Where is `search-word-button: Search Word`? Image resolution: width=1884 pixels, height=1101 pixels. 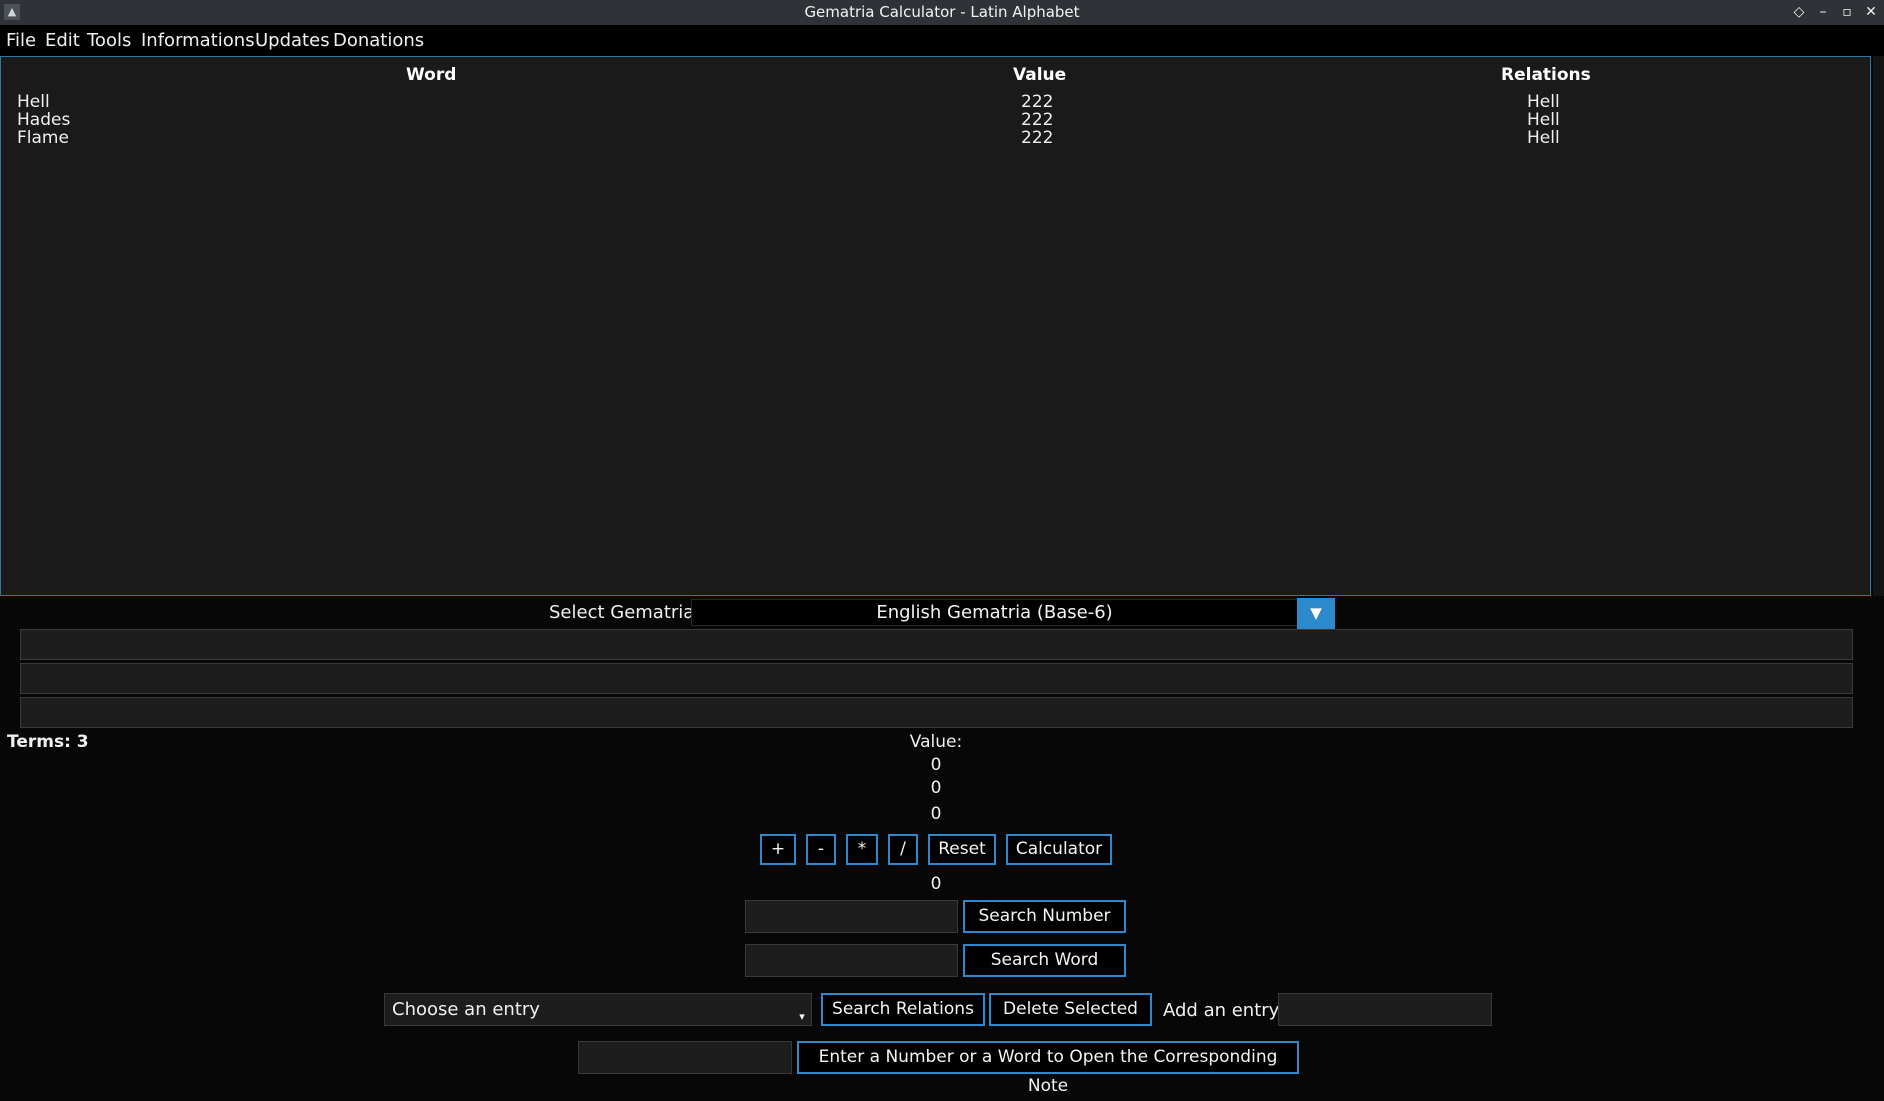
search-word-button: Search Word is located at coordinates (1044, 960).